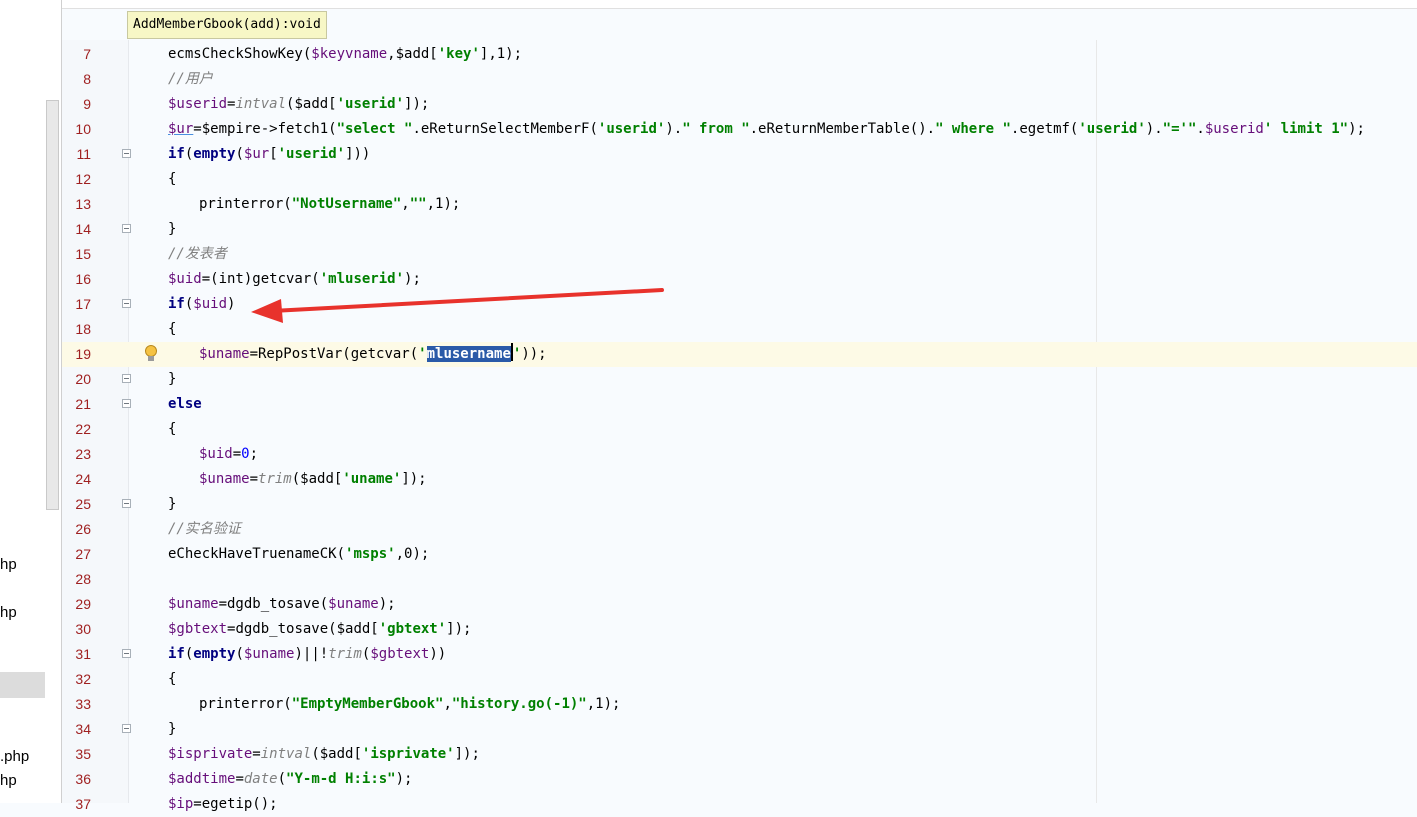 The width and height of the screenshot is (1417, 817). Describe the element at coordinates (76, 479) in the screenshot. I see `line-number: 24` at that location.